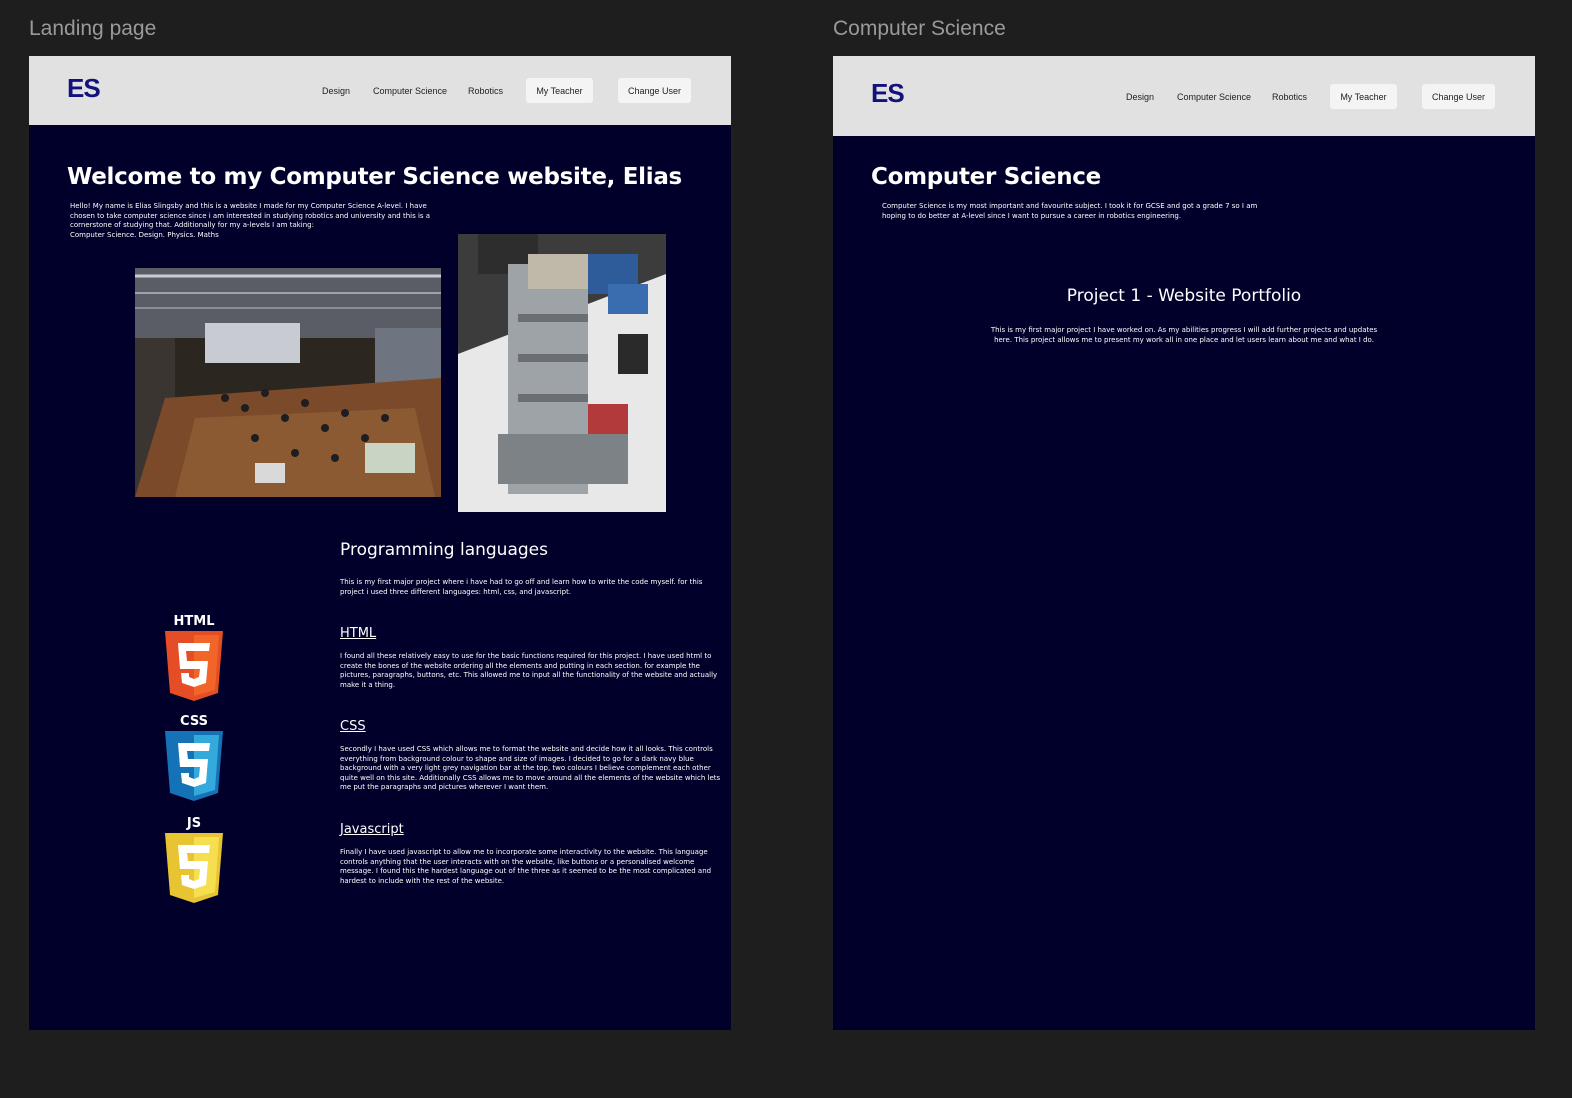 This screenshot has height=1098, width=1572. What do you see at coordinates (194, 621) in the screenshot?
I see `html5-badge-label: HTML` at bounding box center [194, 621].